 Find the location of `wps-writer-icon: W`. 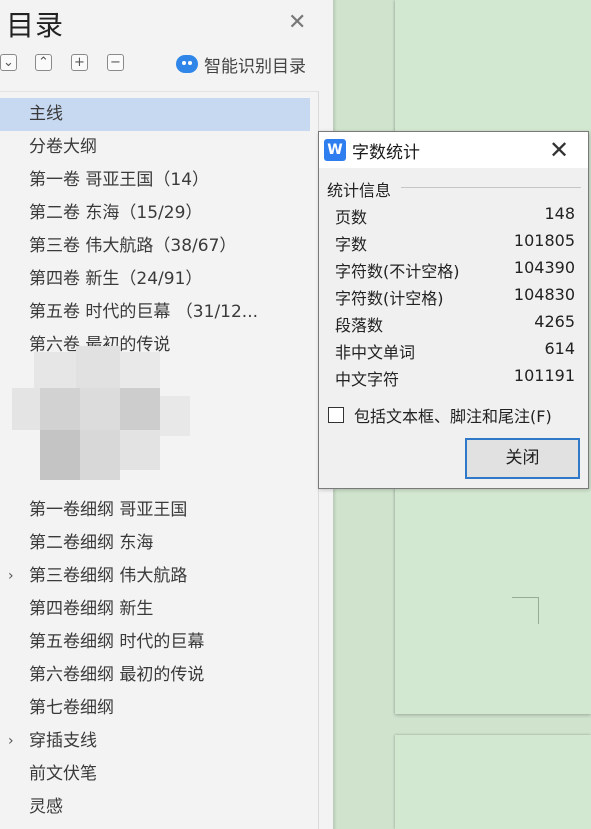

wps-writer-icon: W is located at coordinates (335, 150).